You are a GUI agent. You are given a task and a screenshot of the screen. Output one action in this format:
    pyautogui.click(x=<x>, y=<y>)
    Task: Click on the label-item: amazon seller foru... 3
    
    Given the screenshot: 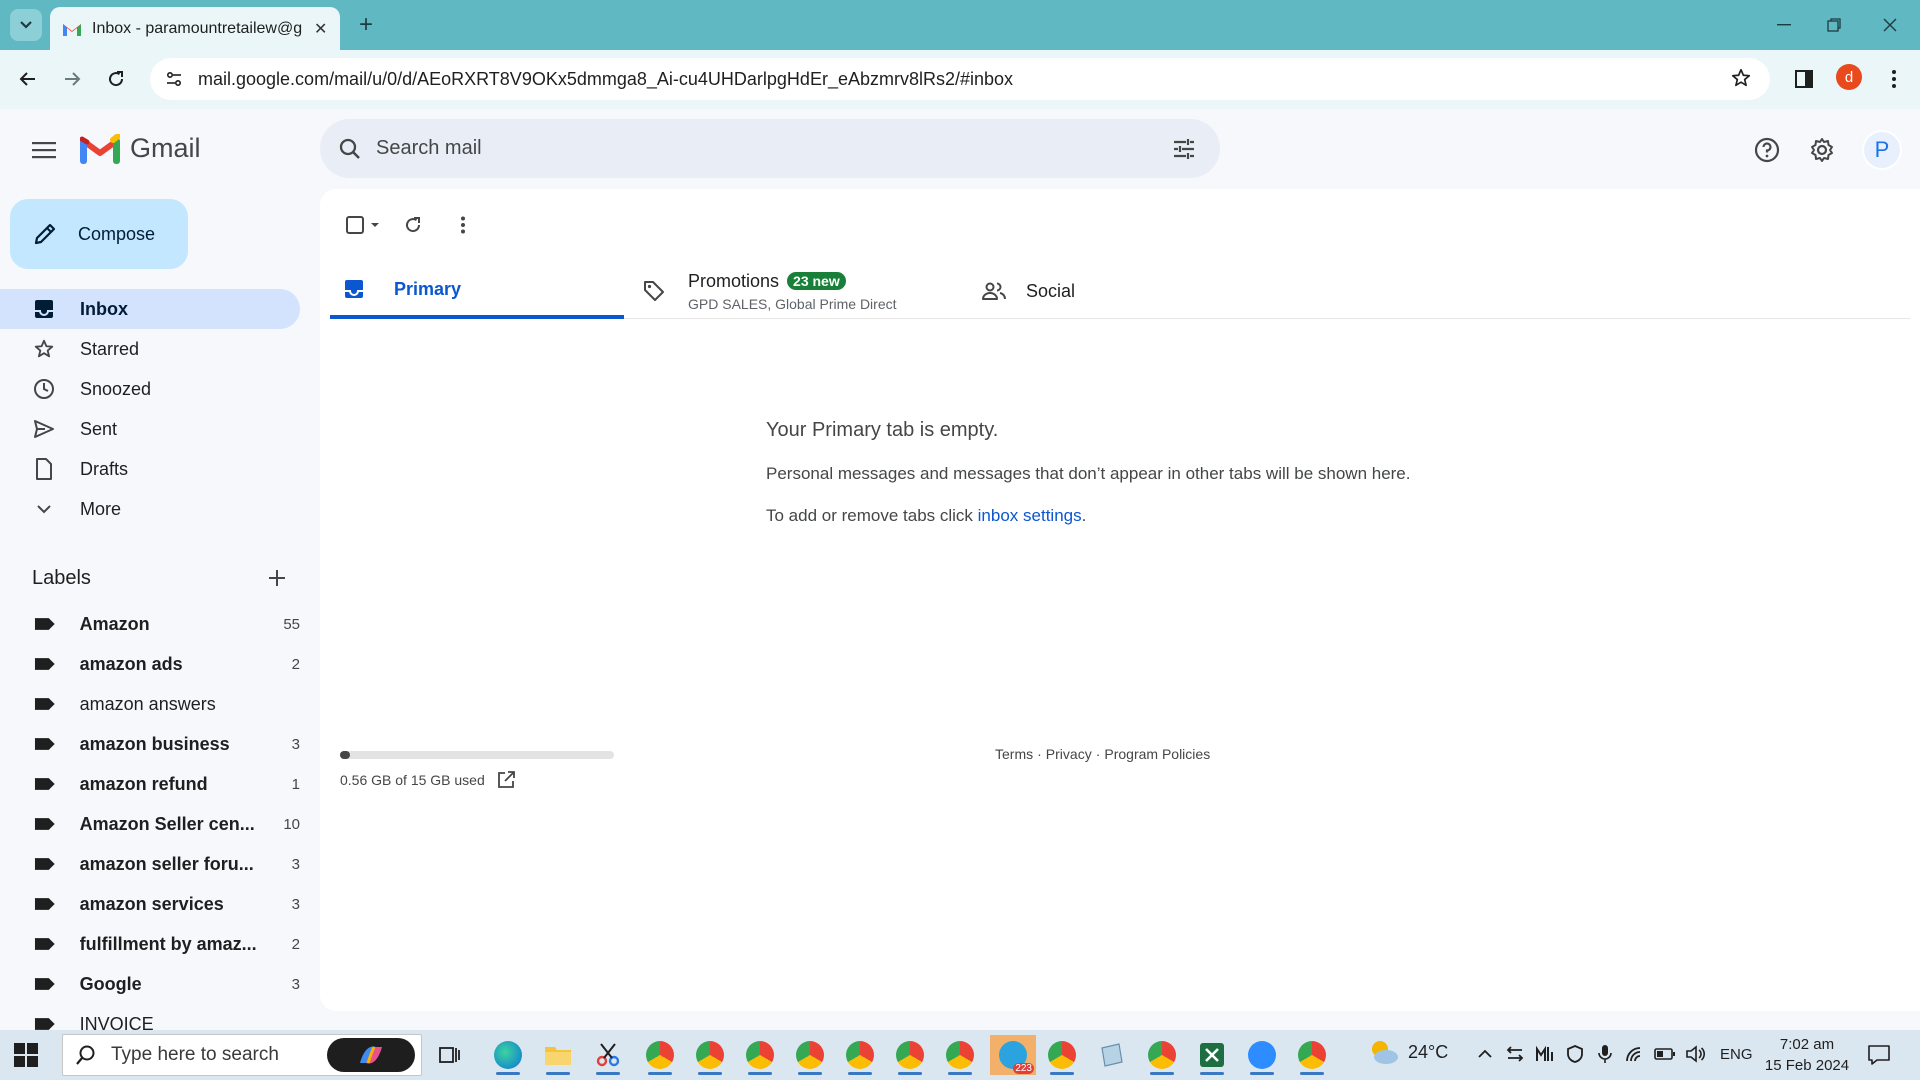 What is the action you would take?
    pyautogui.click(x=150, y=864)
    